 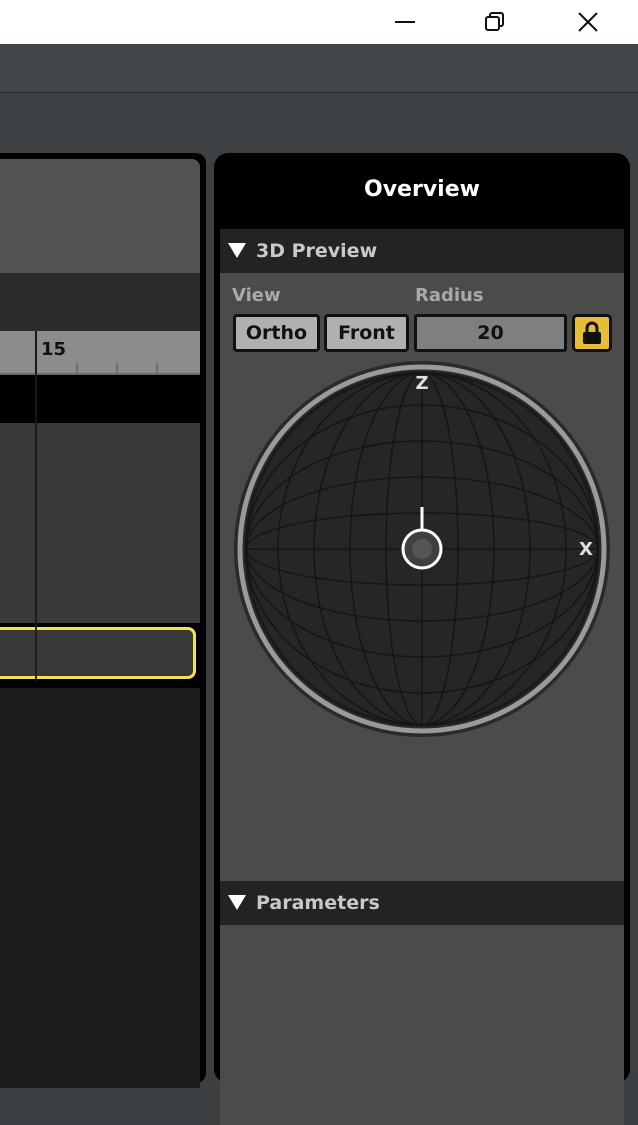 I want to click on minimize-icon, so click(x=405, y=22).